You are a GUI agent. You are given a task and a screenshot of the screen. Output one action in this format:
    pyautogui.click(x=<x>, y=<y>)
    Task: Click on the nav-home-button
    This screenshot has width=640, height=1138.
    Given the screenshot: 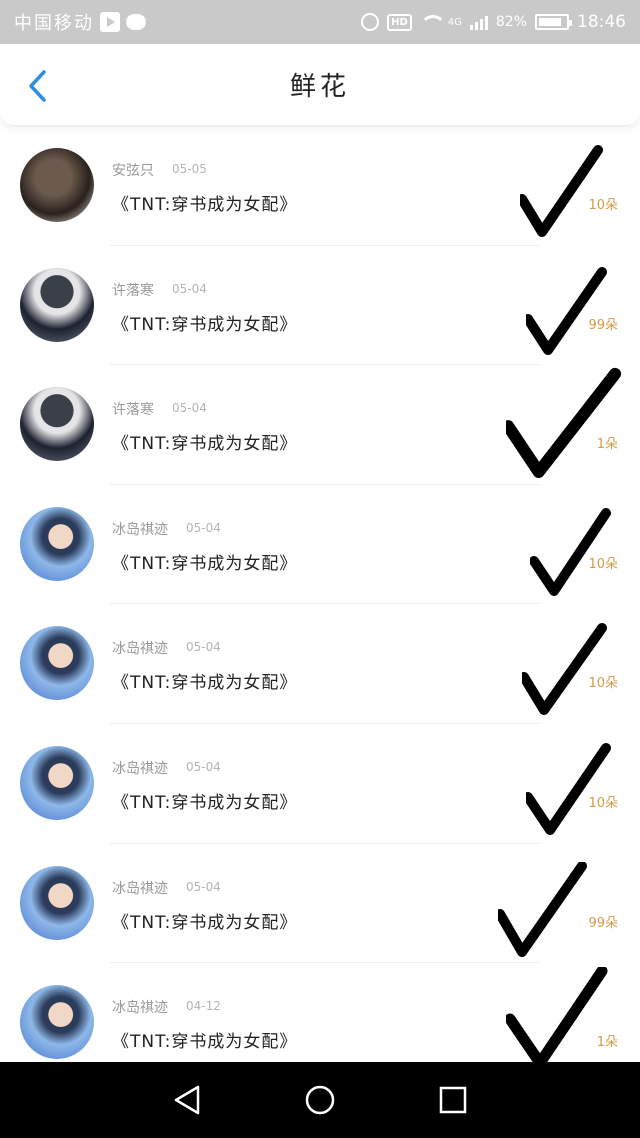 What is the action you would take?
    pyautogui.click(x=320, y=1100)
    